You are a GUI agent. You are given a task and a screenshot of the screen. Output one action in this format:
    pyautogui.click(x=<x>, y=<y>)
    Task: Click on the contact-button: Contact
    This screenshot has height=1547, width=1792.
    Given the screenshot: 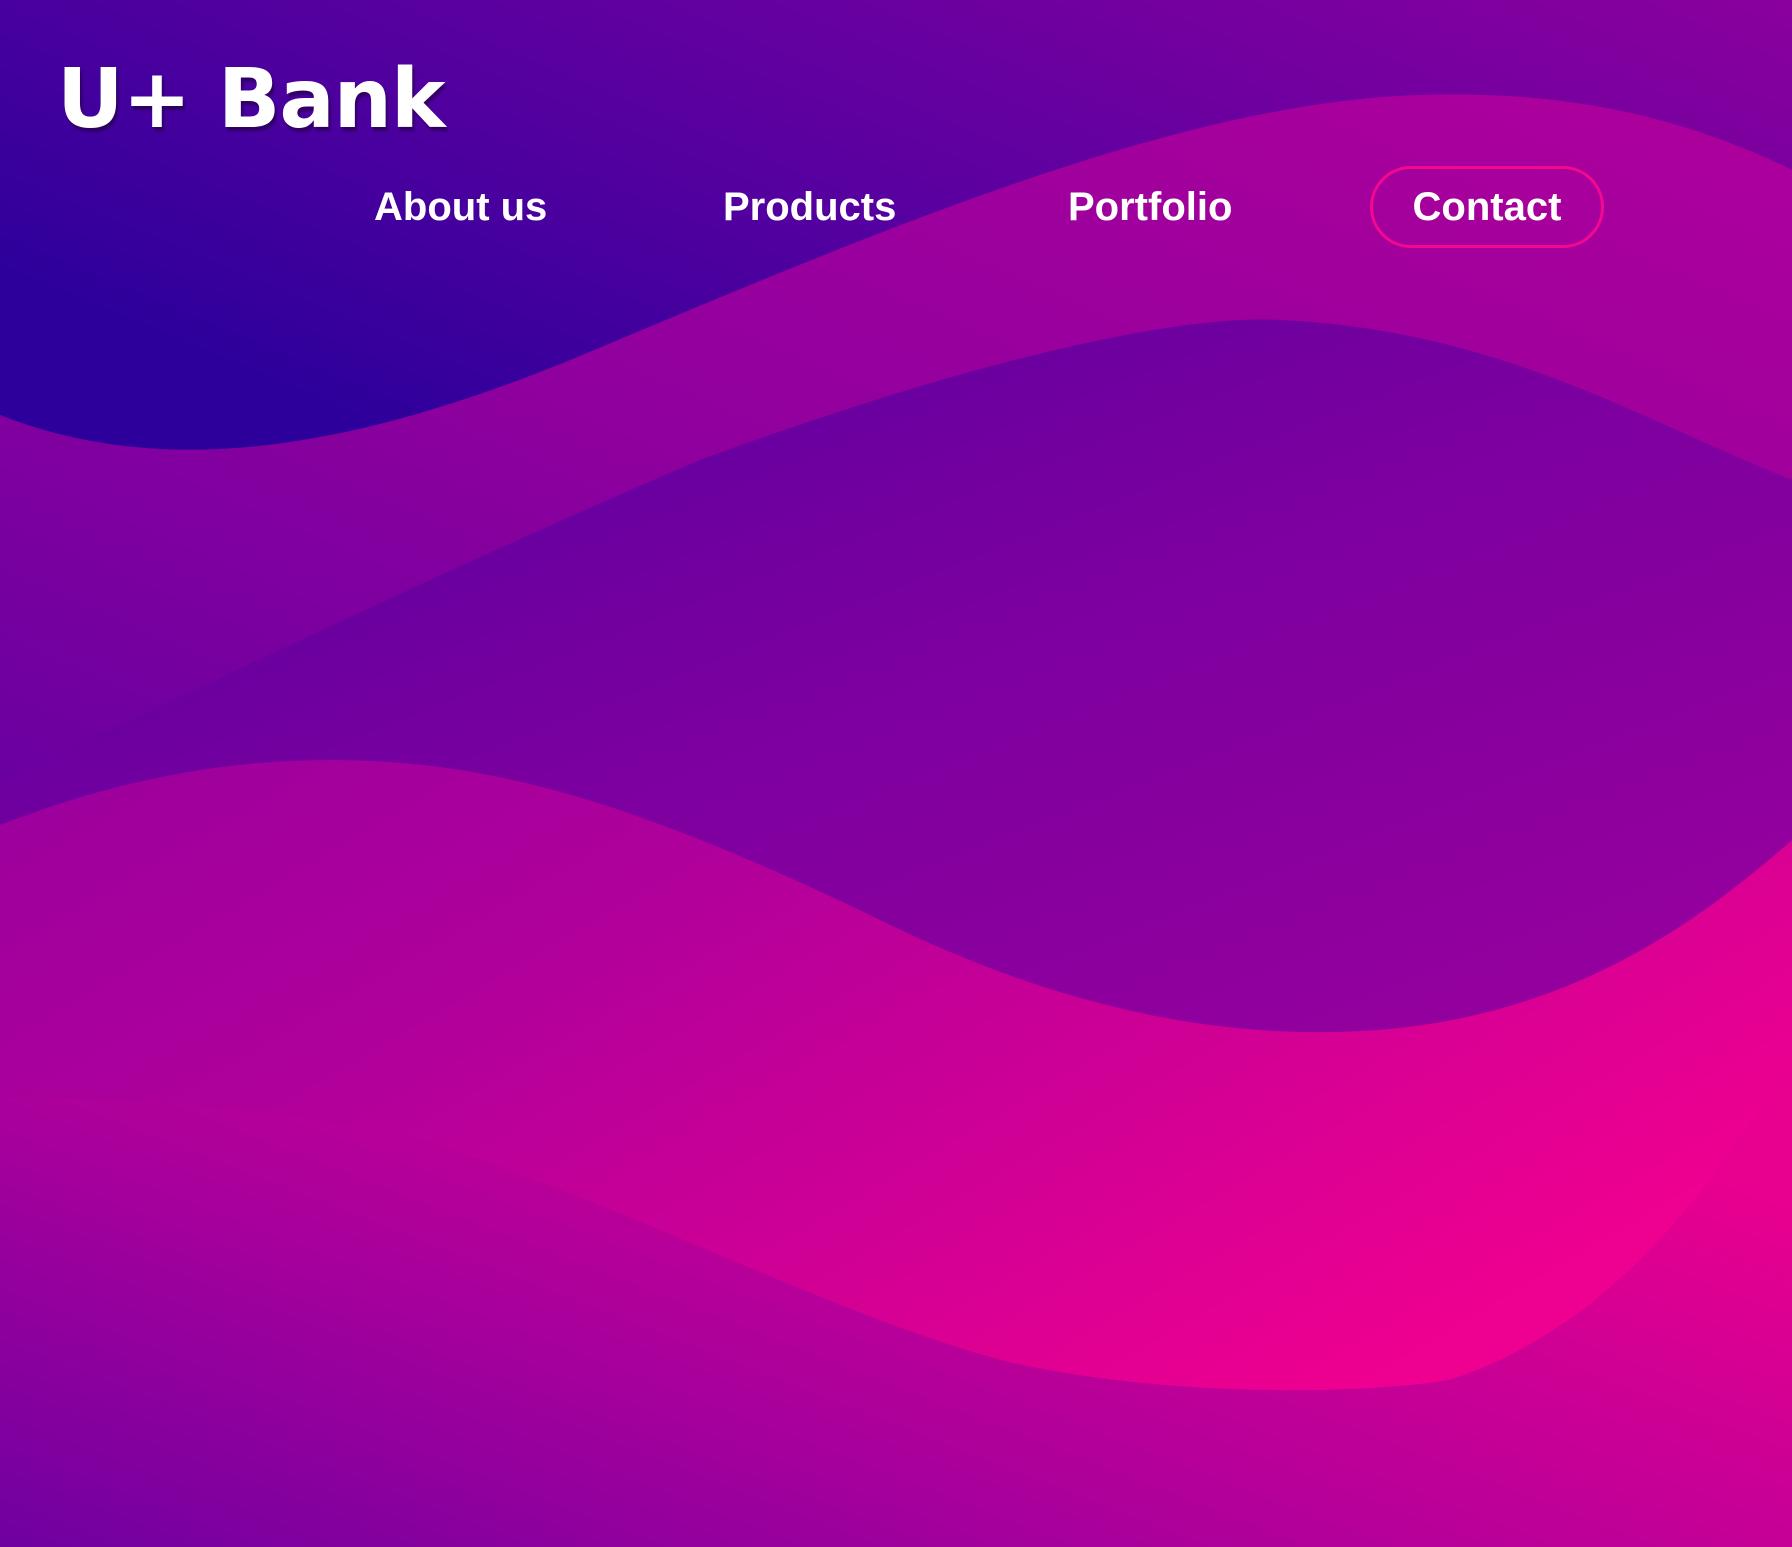 What is the action you would take?
    pyautogui.click(x=1487, y=207)
    